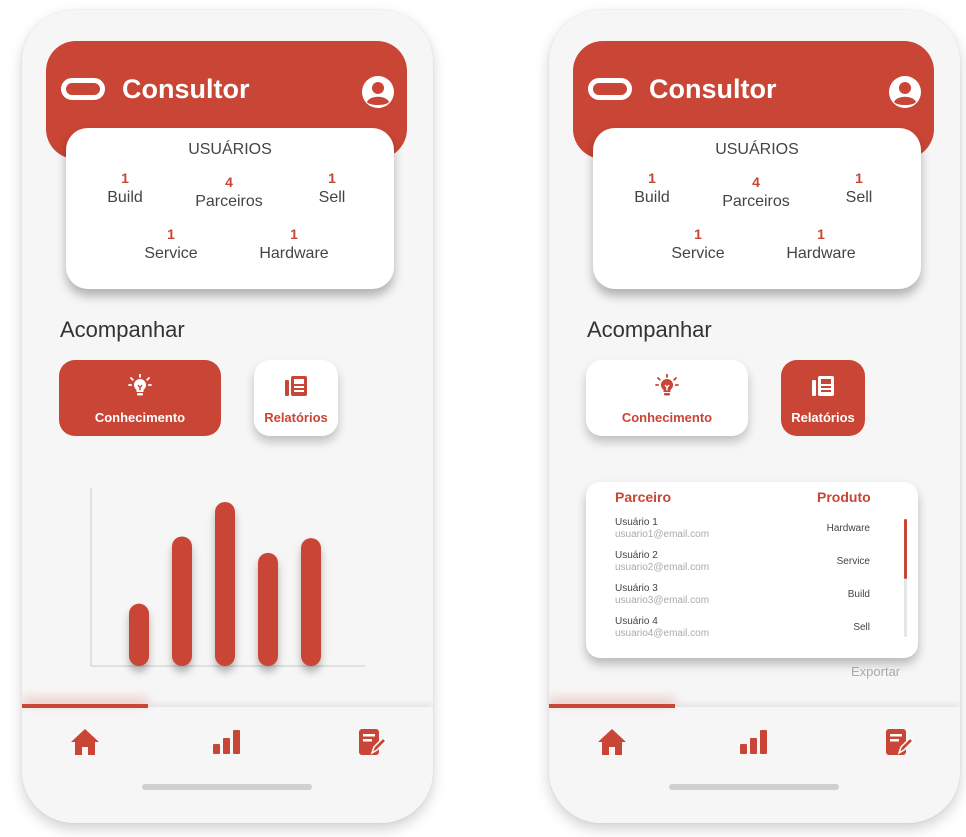 Image resolution: width=966 pixels, height=837 pixels. What do you see at coordinates (861, 627) in the screenshot?
I see `row-product: Sell` at bounding box center [861, 627].